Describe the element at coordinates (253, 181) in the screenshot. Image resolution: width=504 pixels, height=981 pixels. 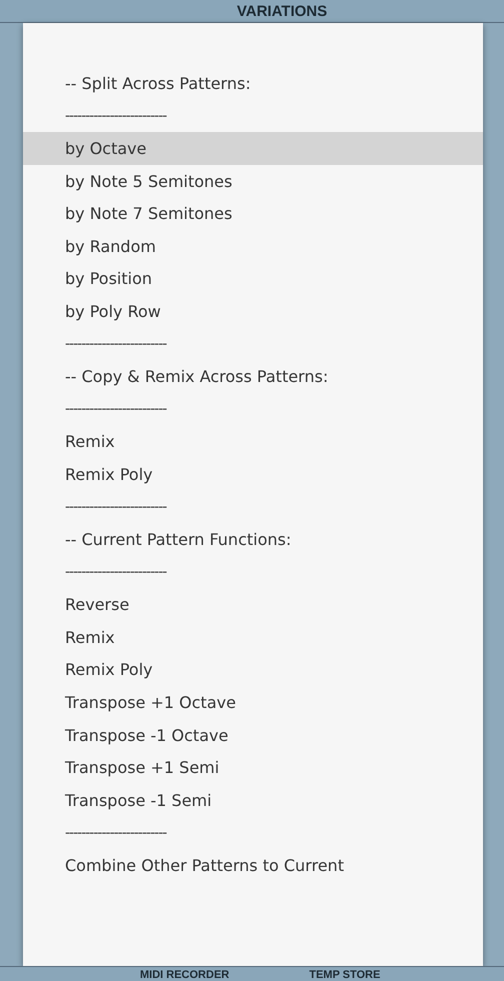
I see `menu-item: by Note 5 Semitones` at that location.